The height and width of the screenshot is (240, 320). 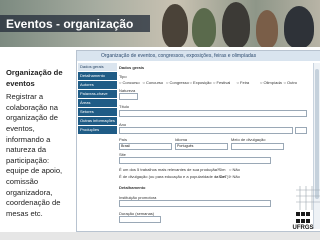 I want to click on type-radio-label: Feira, so click(x=245, y=82).